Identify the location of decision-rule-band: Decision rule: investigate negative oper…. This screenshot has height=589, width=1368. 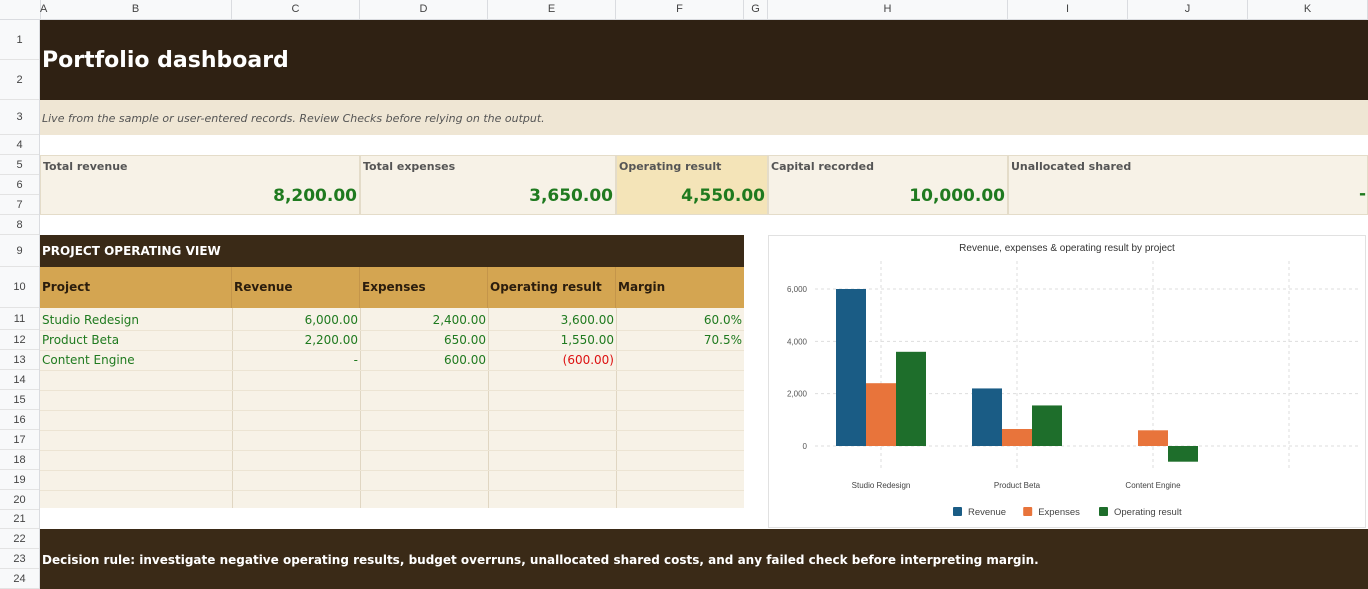
(704, 559).